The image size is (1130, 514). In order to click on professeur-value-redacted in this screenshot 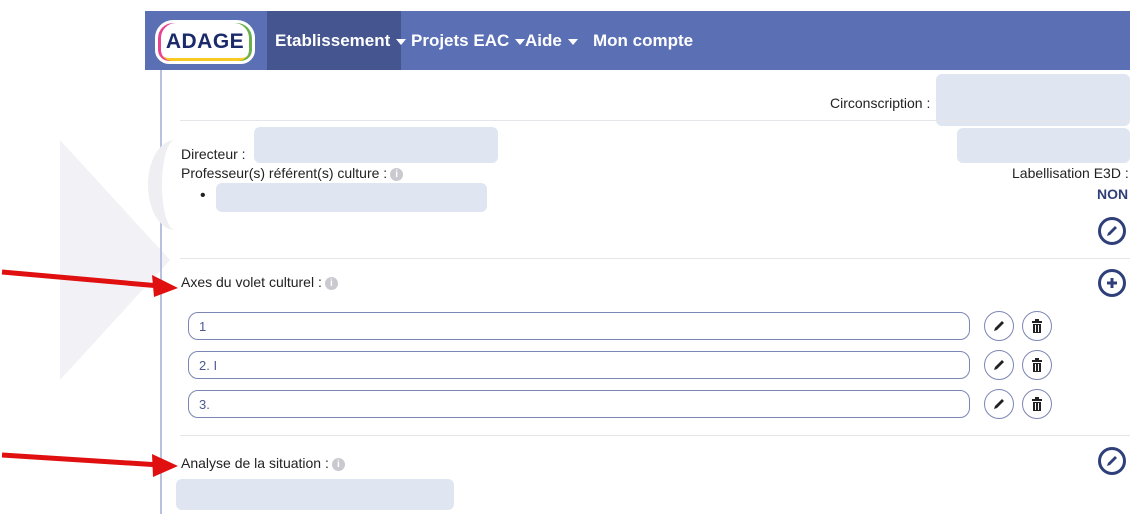, I will do `click(351, 197)`.